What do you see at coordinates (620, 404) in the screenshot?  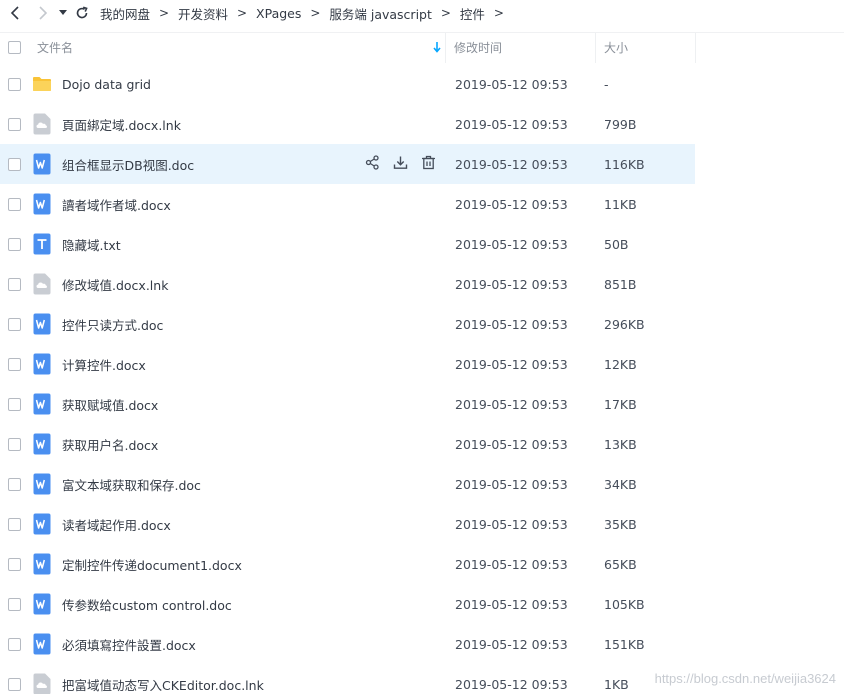 I see `file-size: 17KB` at bounding box center [620, 404].